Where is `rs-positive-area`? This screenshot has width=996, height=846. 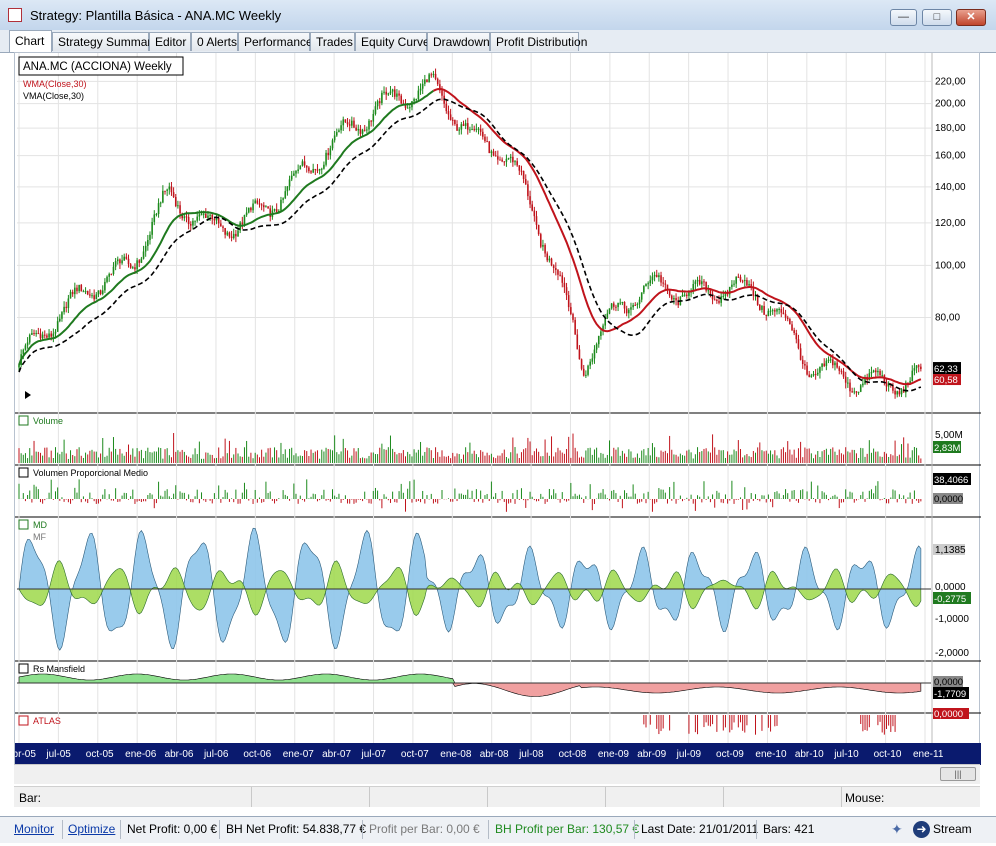
rs-positive-area is located at coordinates (469, 678).